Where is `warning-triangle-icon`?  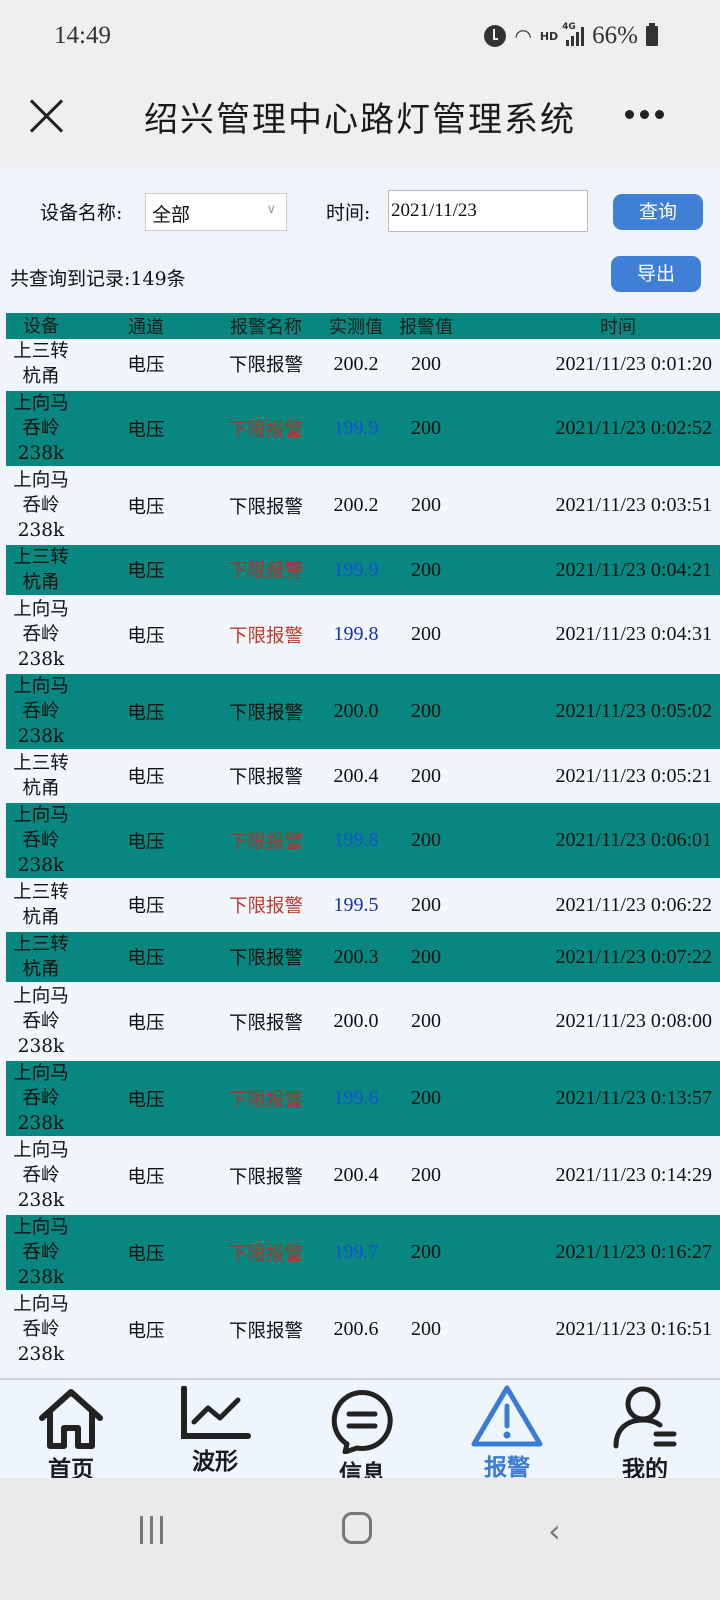
warning-triangle-icon is located at coordinates (507, 1416).